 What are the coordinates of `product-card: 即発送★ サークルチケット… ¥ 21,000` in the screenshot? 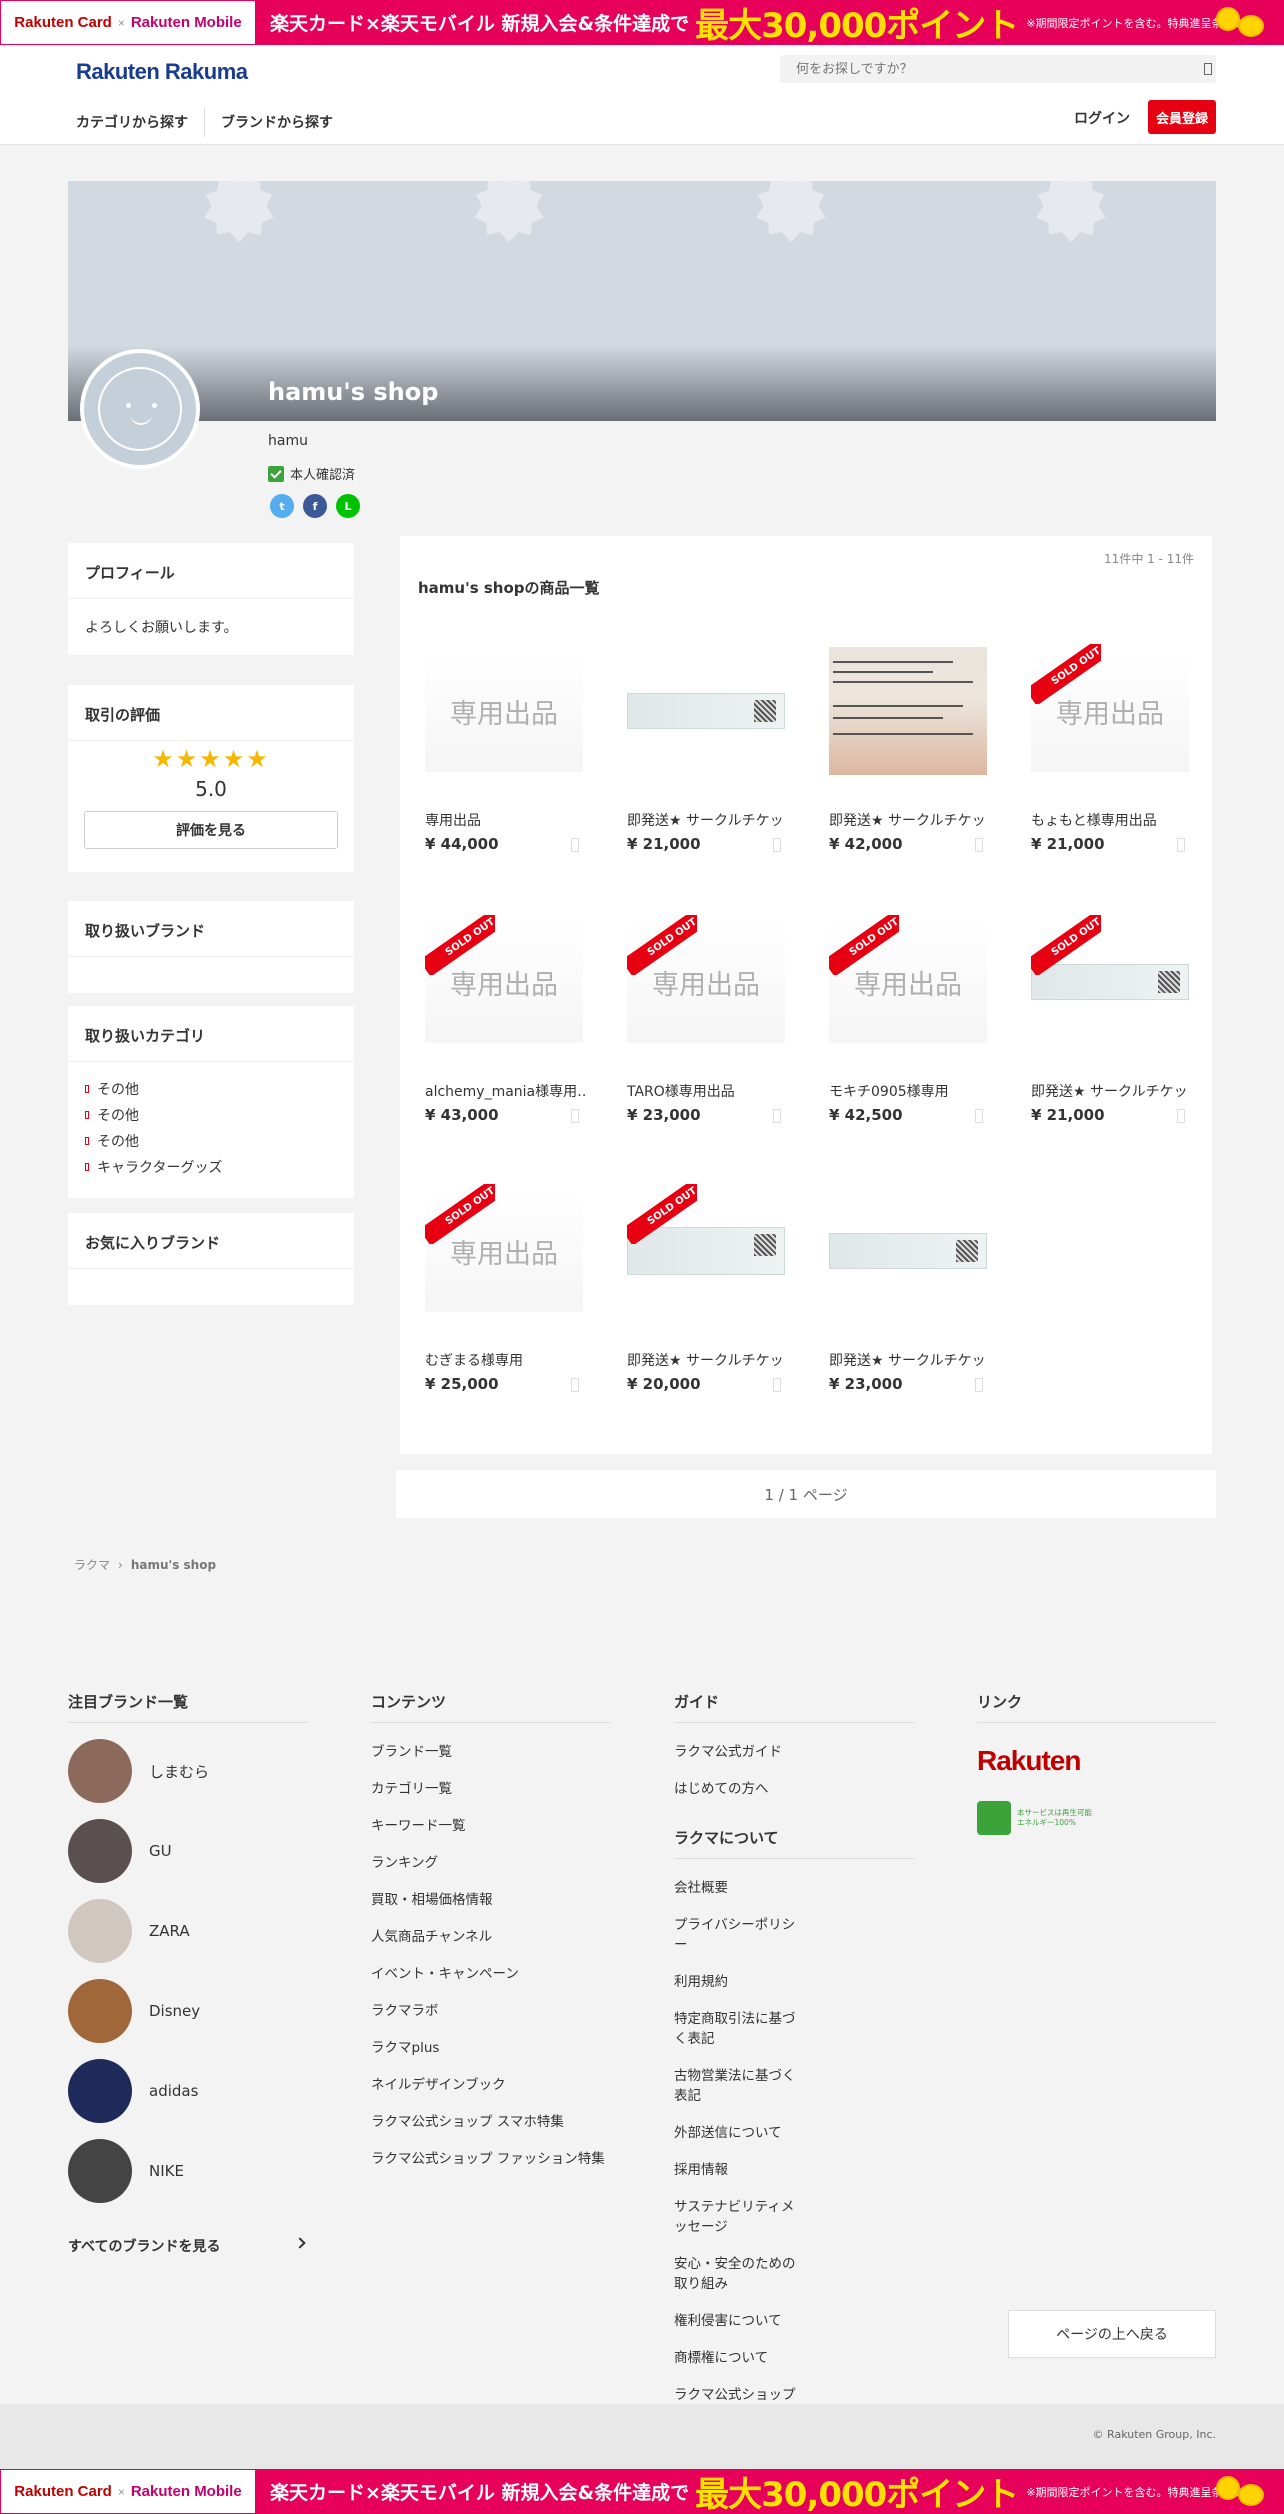 It's located at (707, 750).